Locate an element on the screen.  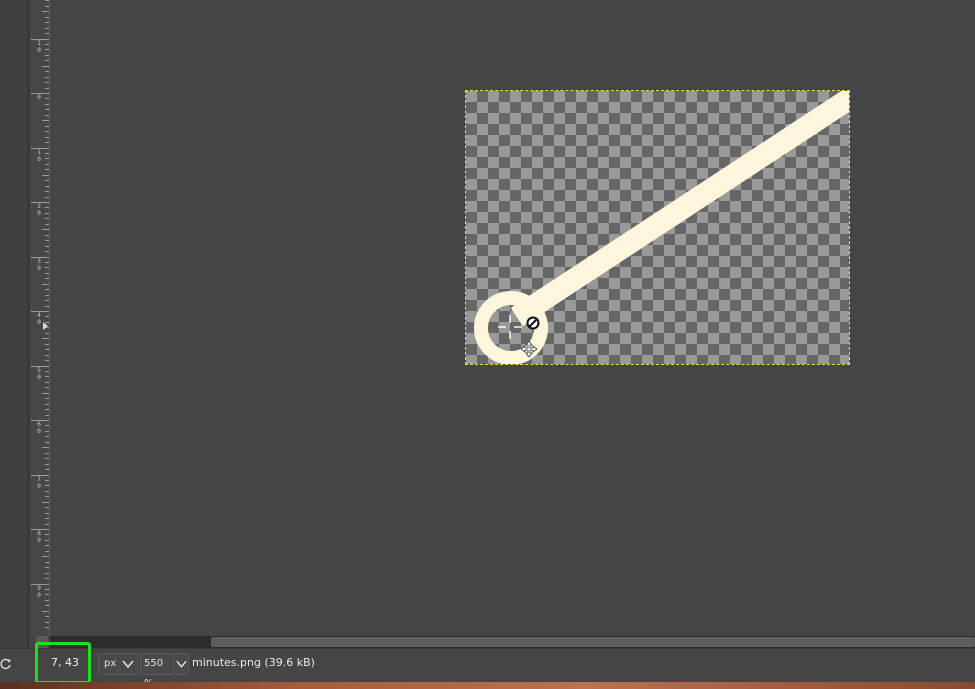
horizontal-scrollbar is located at coordinates (512, 642).